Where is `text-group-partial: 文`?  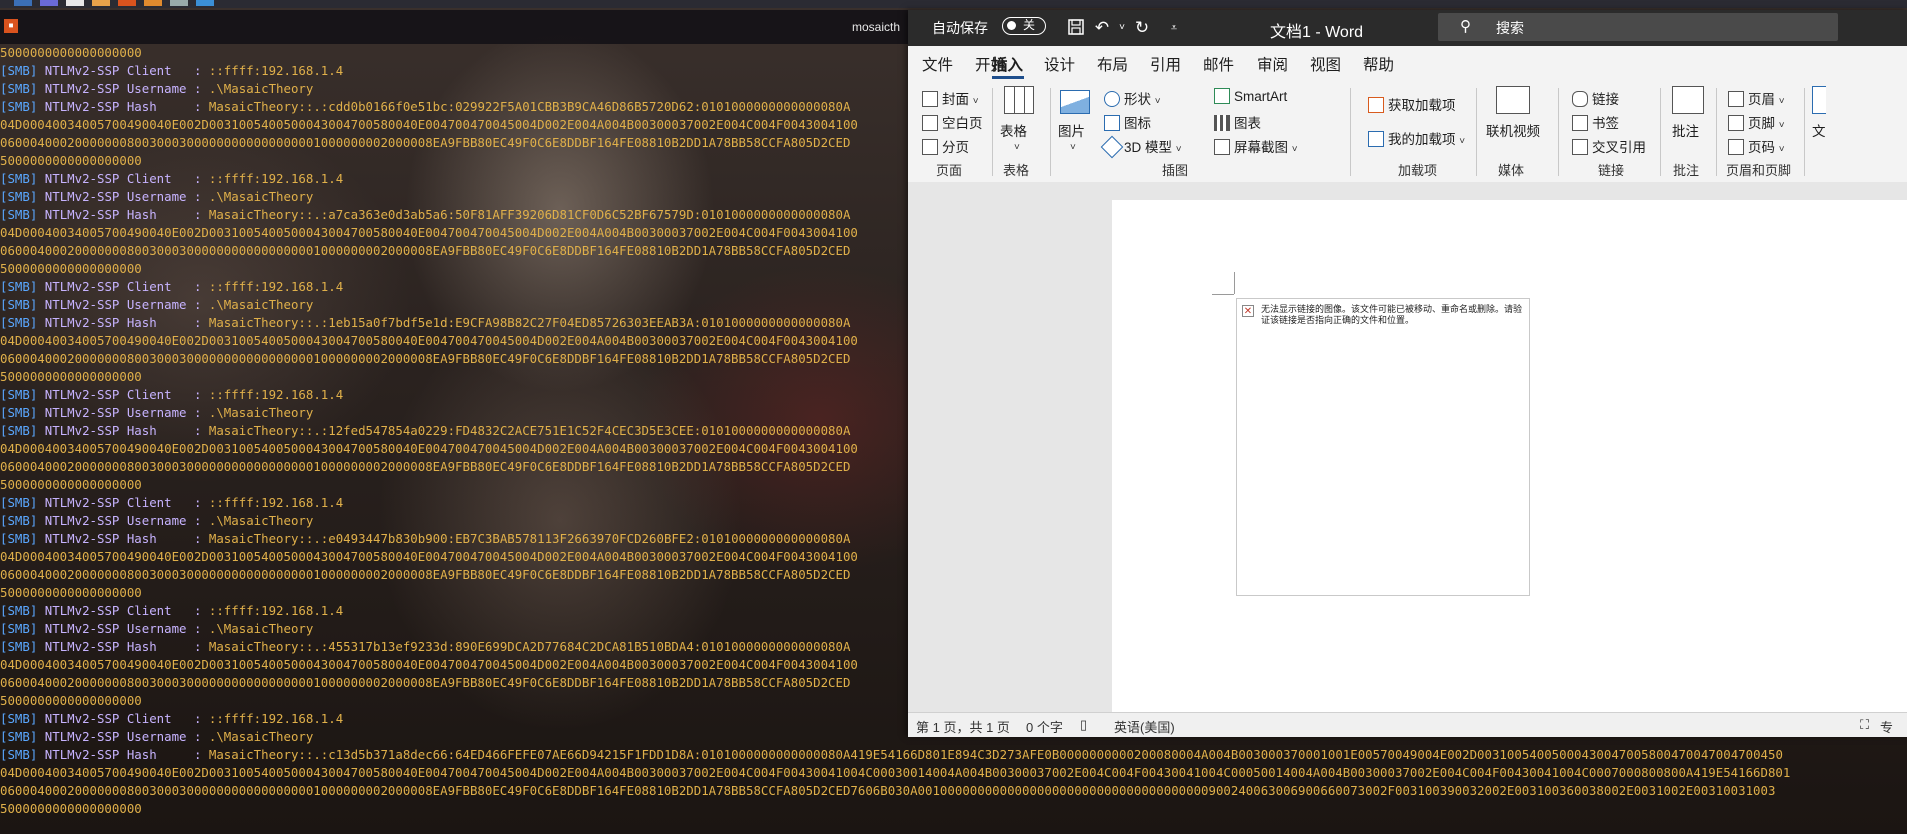 text-group-partial: 文 is located at coordinates (1819, 130).